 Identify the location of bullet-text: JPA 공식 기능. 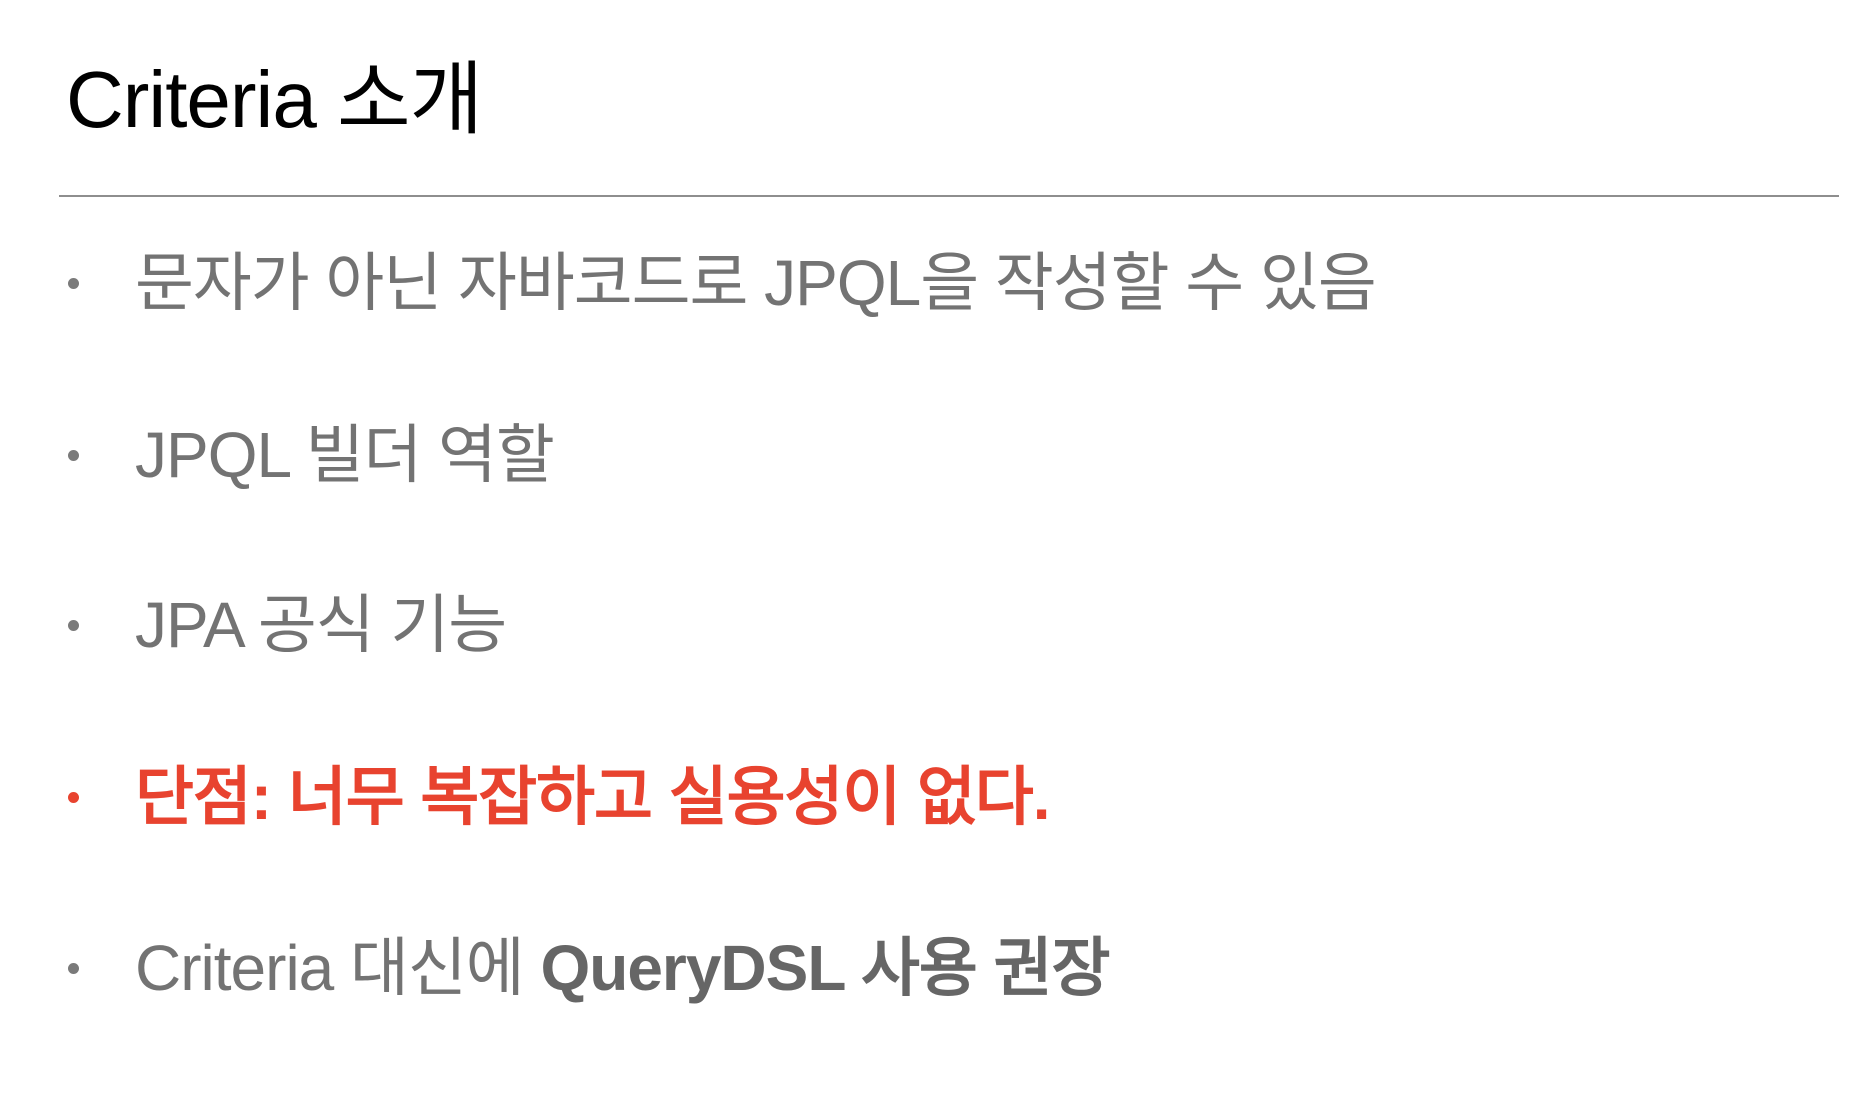
(321, 625).